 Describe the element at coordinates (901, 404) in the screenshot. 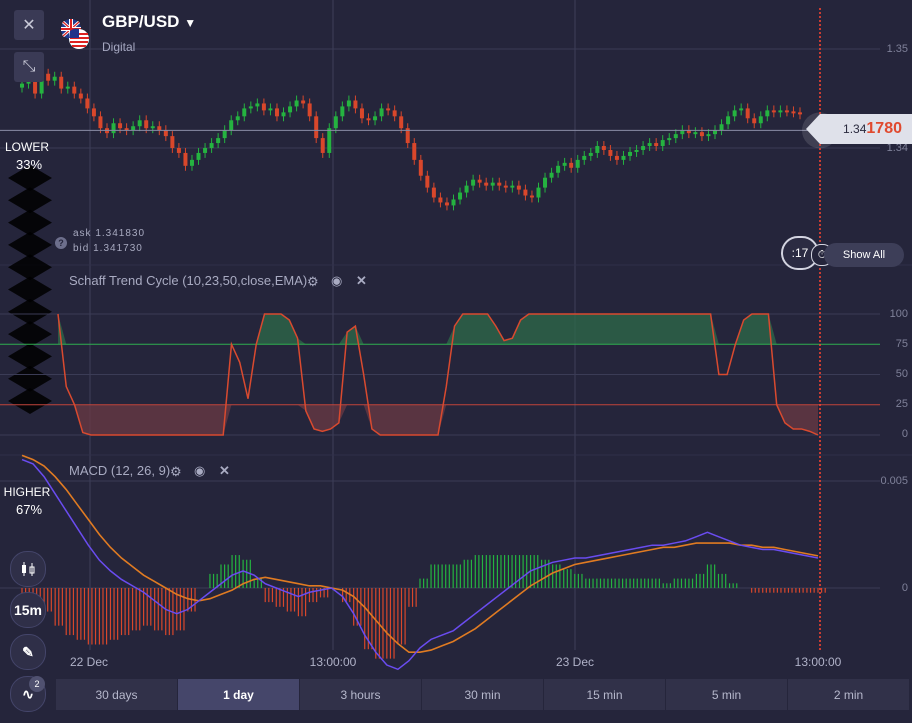

I see `stc-axis-label: 25` at that location.